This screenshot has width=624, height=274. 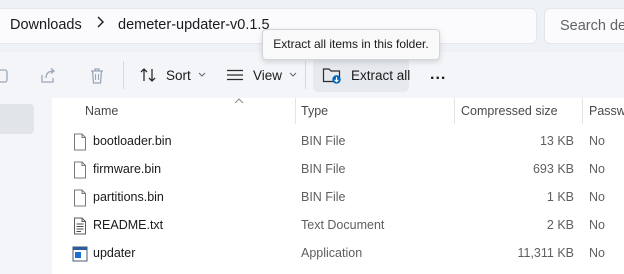 What do you see at coordinates (101, 111) in the screenshot?
I see `column-header-name: Name` at bounding box center [101, 111].